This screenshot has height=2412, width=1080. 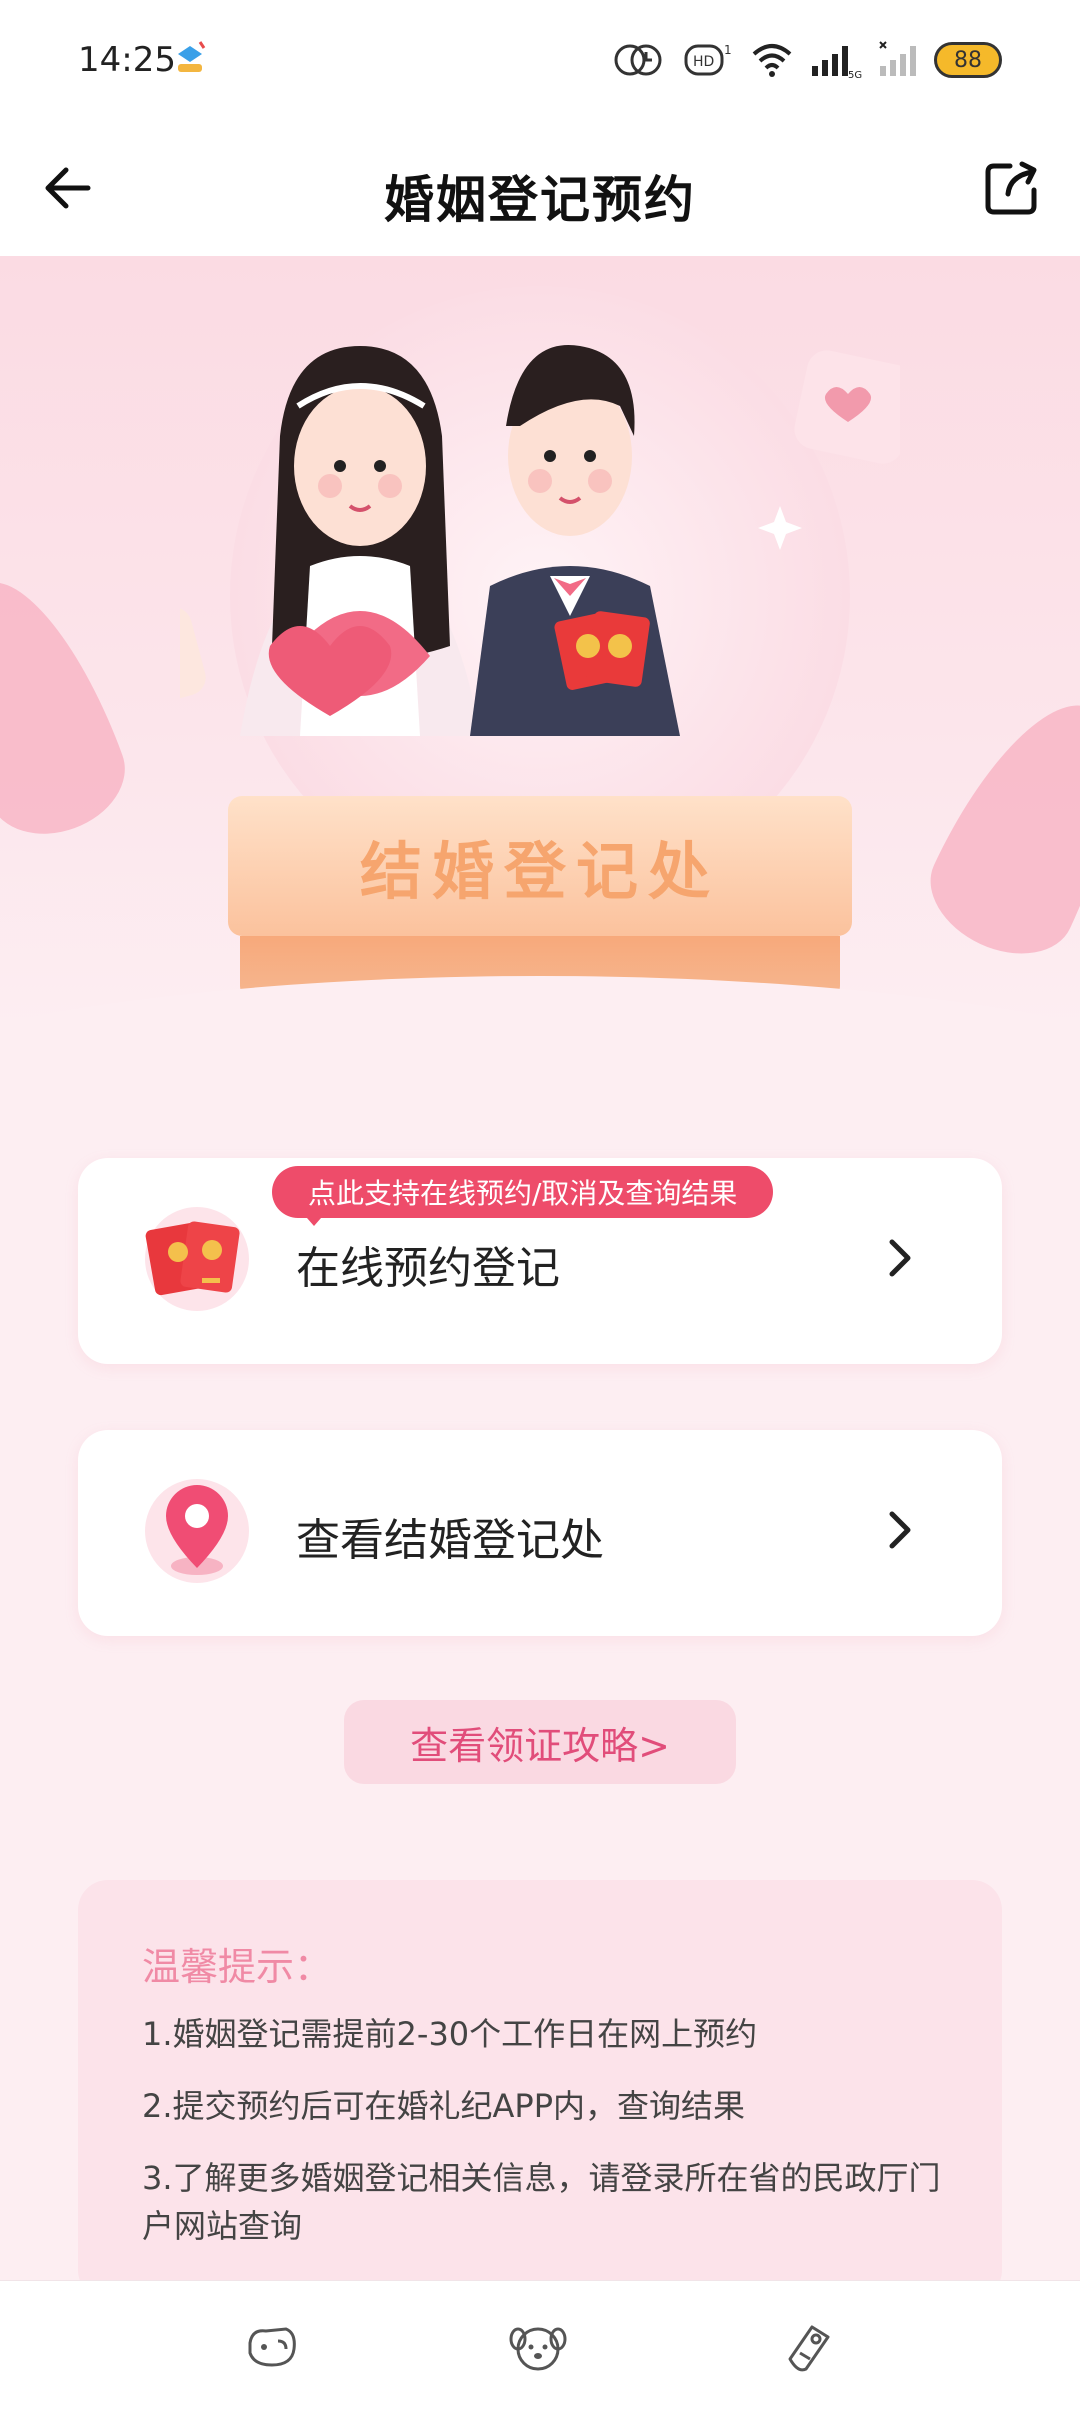 I want to click on svg-text: HD, so click(x=703, y=62).